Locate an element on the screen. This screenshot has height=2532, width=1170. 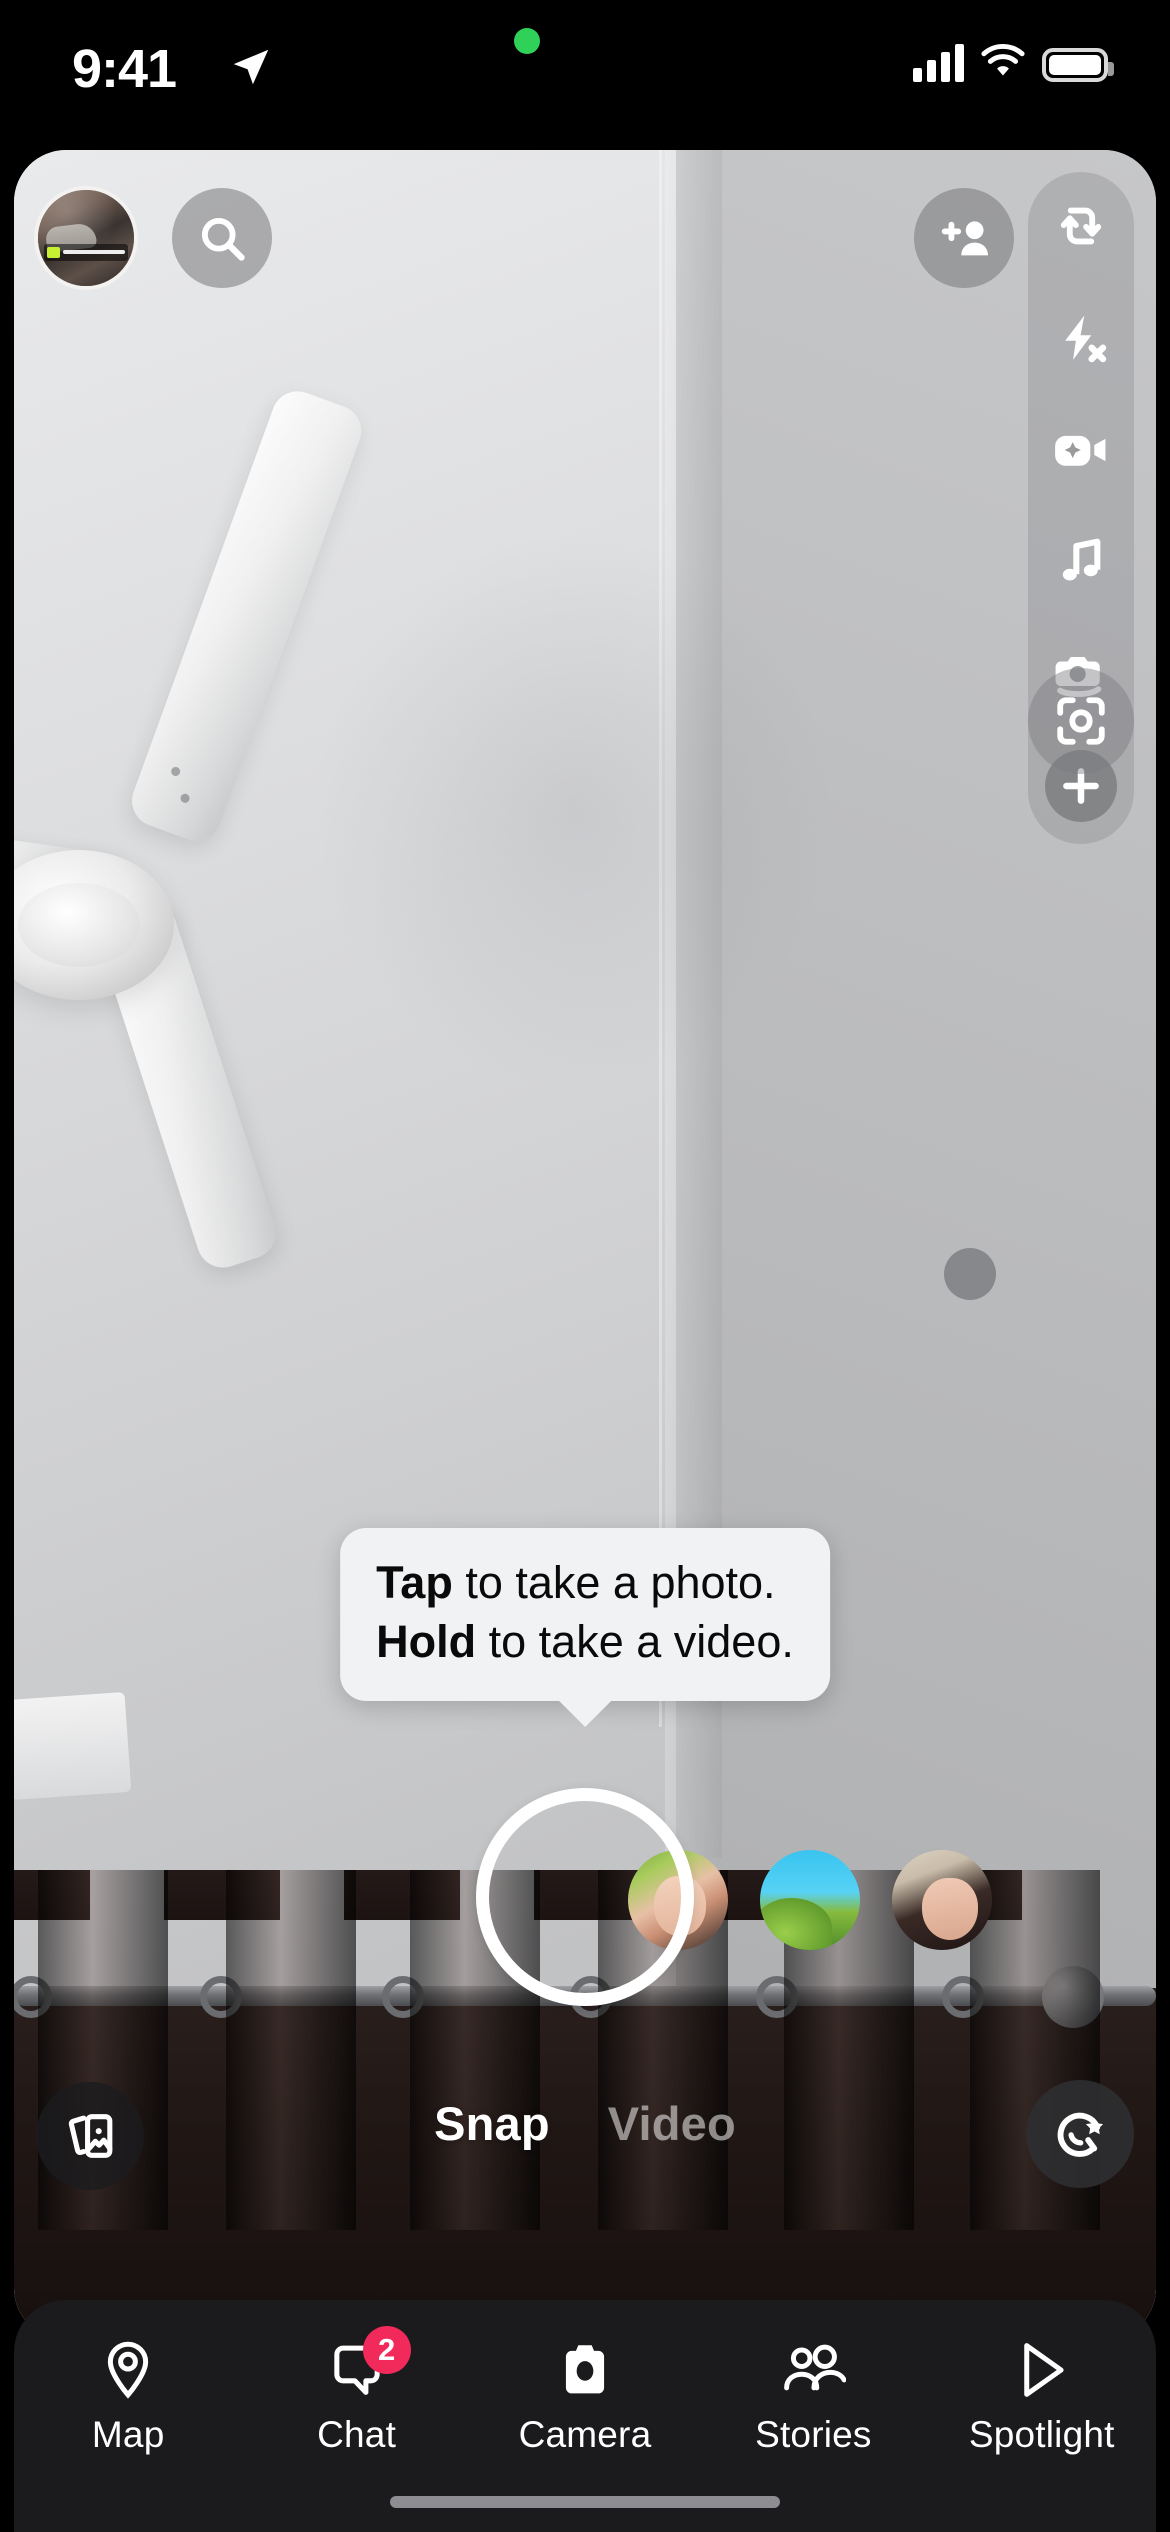
play-arrow-icon is located at coordinates (1042, 2370).